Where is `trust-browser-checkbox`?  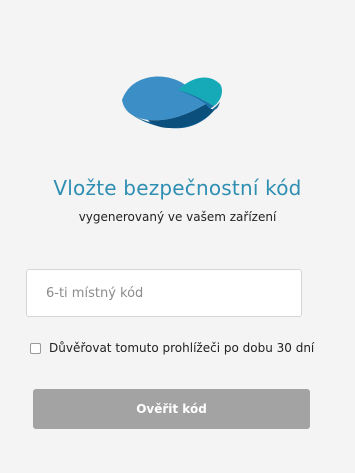 trust-browser-checkbox is located at coordinates (35, 348).